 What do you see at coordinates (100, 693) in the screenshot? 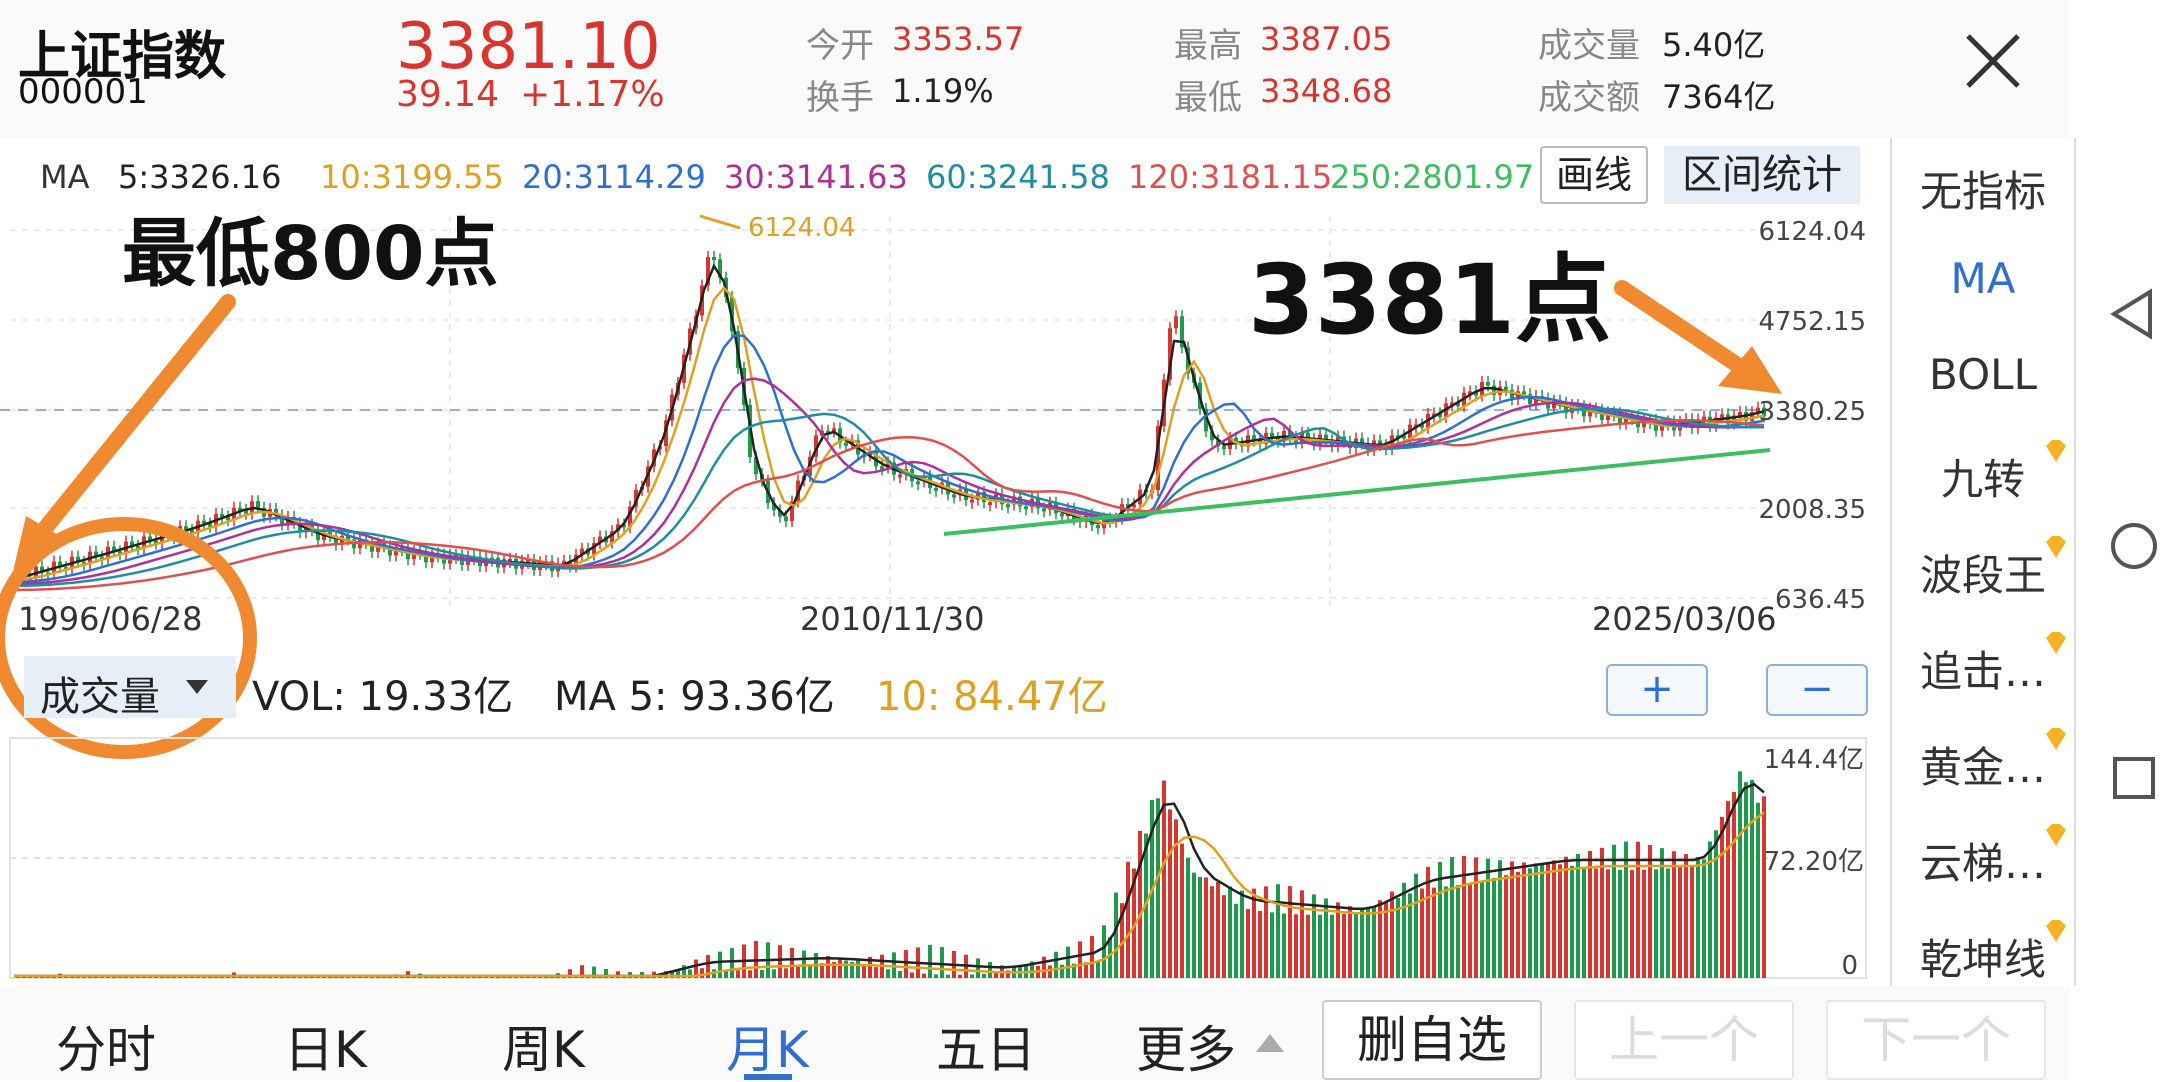
I see `indicator-selector: 成交量` at bounding box center [100, 693].